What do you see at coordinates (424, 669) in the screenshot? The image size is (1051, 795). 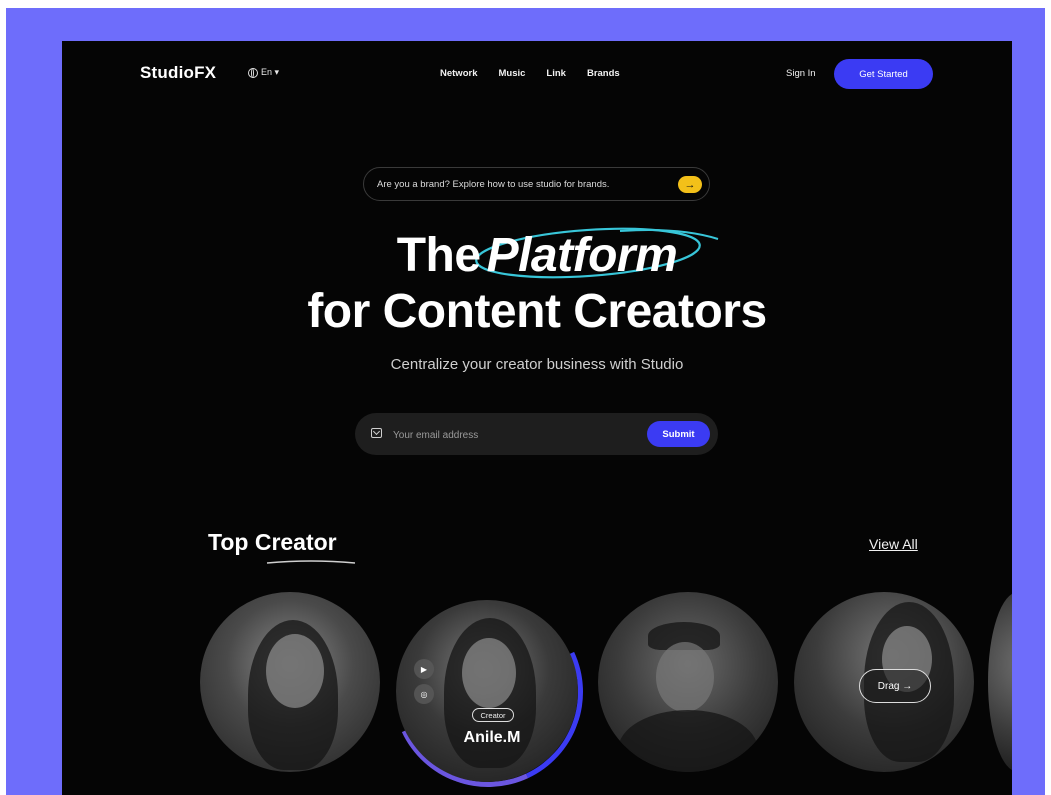 I see `youtube-icon: ▶` at bounding box center [424, 669].